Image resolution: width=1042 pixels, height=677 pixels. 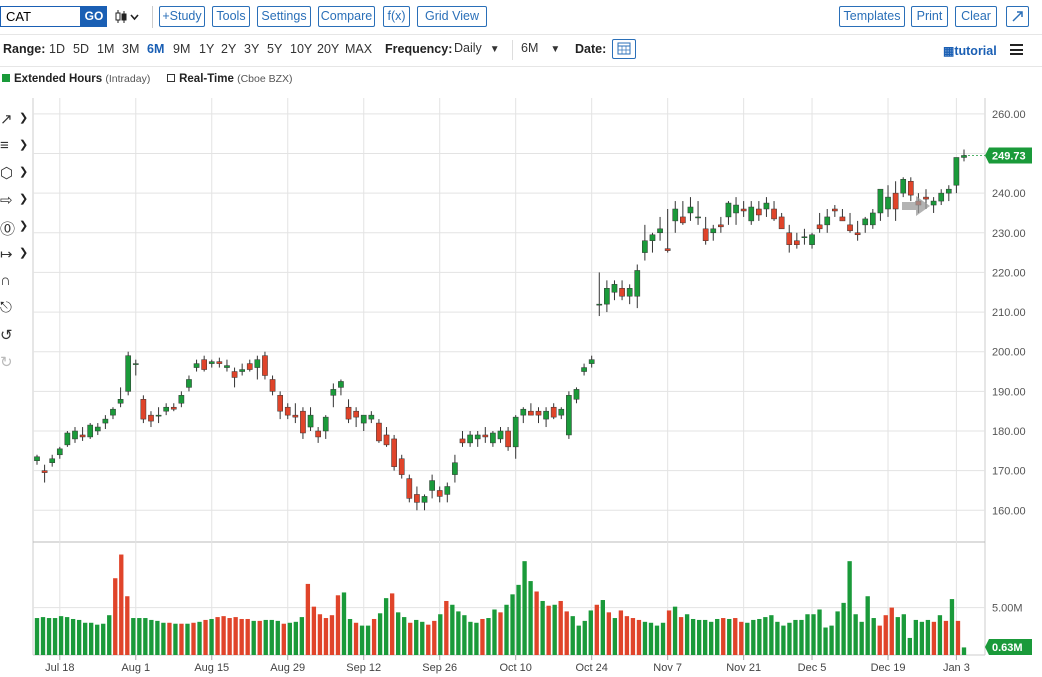 I want to click on date-tick-label: Sep 26, so click(x=439, y=668).